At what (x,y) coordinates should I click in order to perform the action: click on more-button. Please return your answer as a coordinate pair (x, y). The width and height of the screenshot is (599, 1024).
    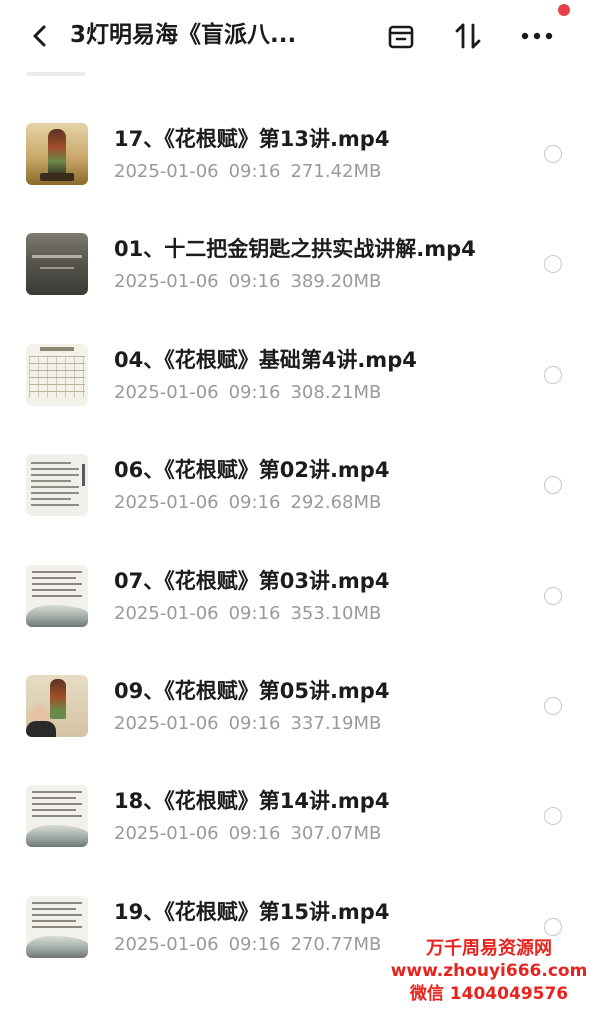
    Looking at the image, I should click on (537, 36).